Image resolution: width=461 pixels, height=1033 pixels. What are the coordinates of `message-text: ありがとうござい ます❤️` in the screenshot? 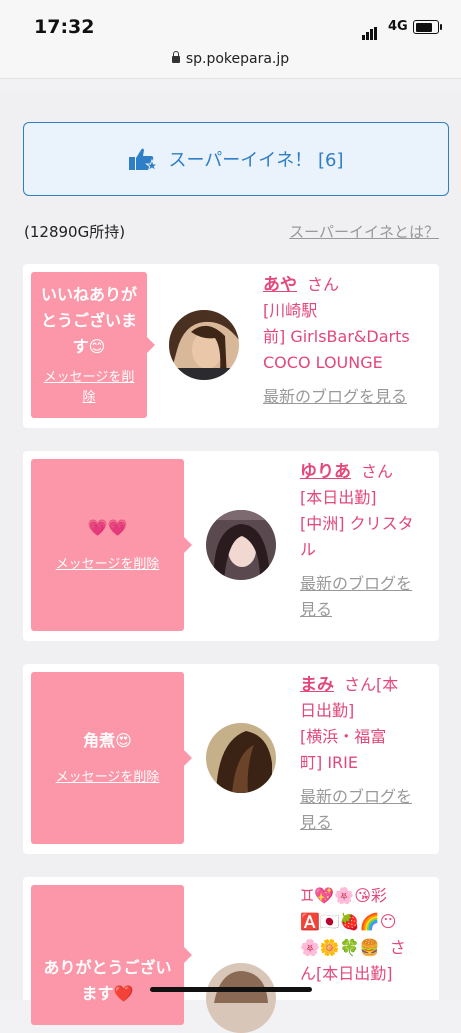 It's located at (107, 980).